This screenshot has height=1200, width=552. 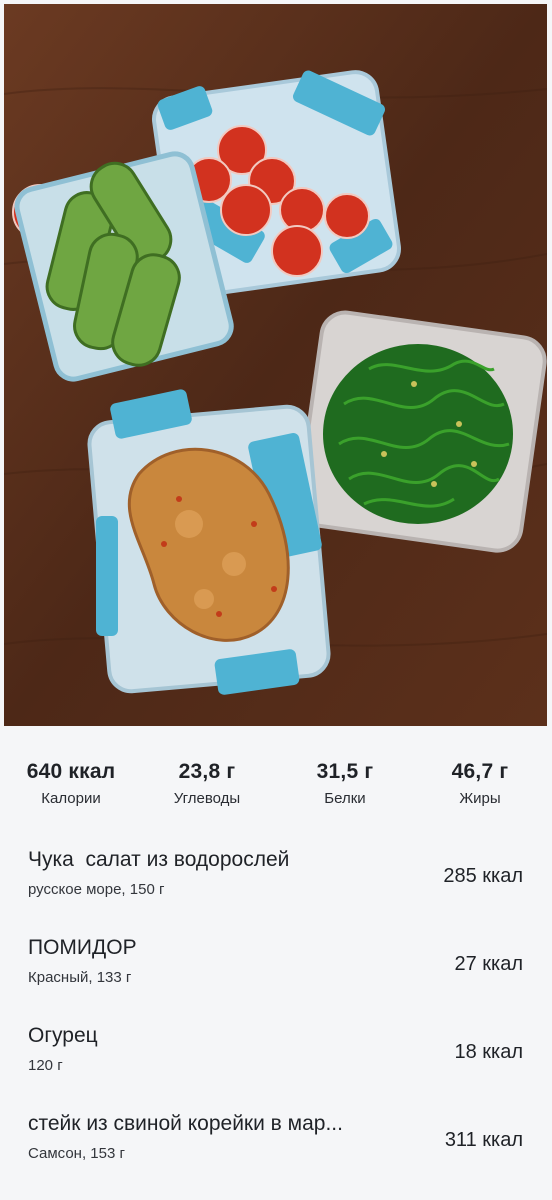 I want to click on food-item-tomato: ПОМИДОР Красный, 133 г 27 ккал, so click(x=278, y=966).